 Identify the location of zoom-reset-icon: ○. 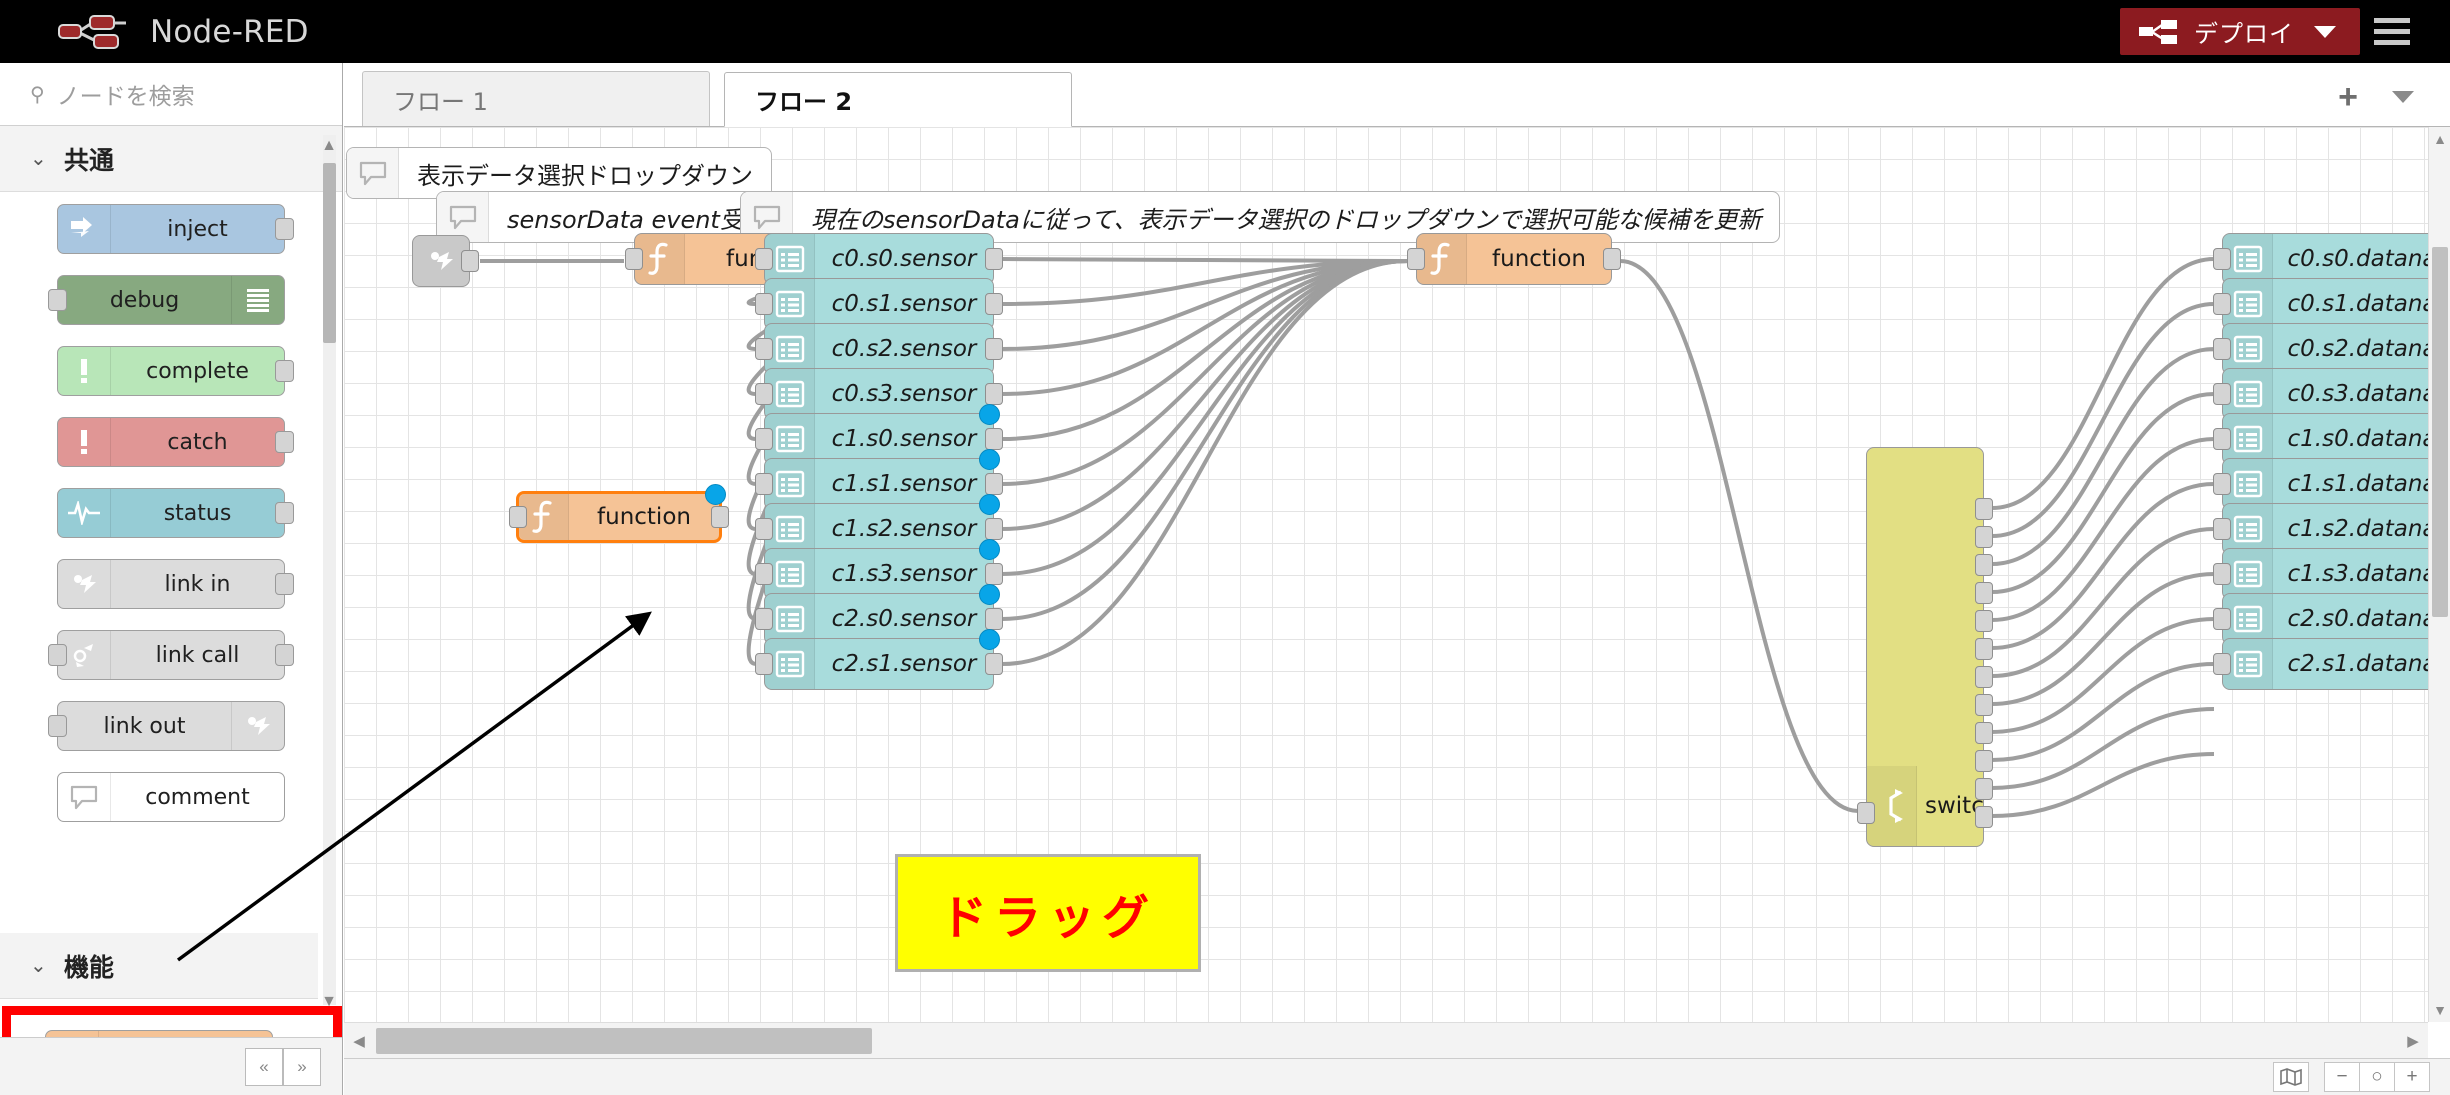
(2377, 1077).